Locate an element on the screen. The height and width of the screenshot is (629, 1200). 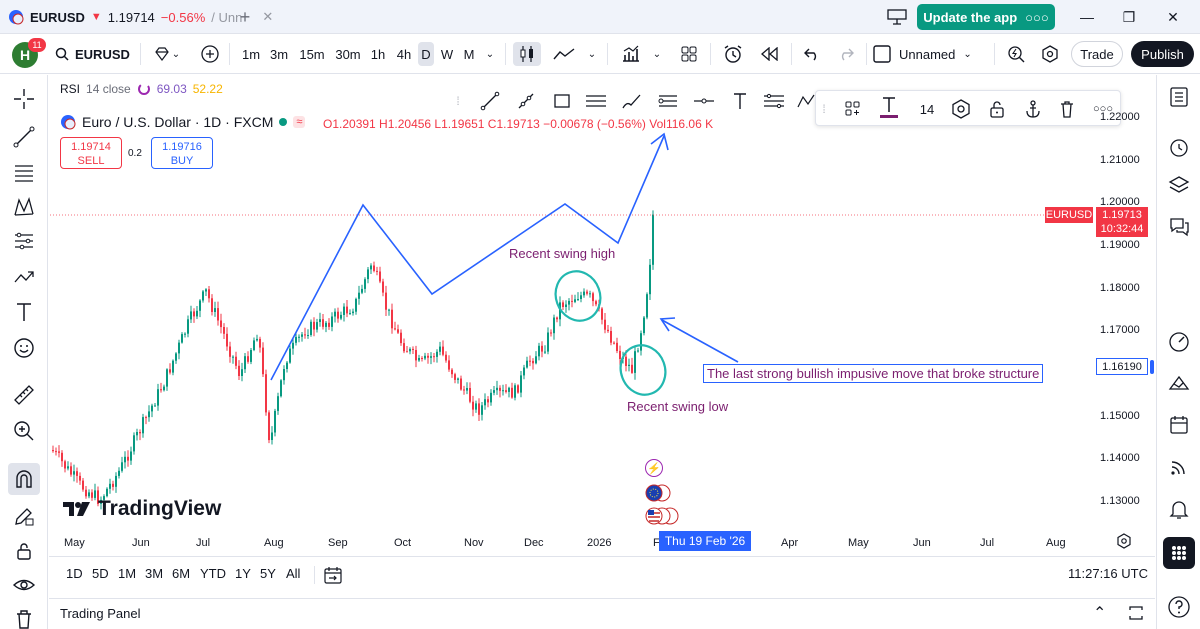
time-label: 2026 is located at coordinates (599, 543).